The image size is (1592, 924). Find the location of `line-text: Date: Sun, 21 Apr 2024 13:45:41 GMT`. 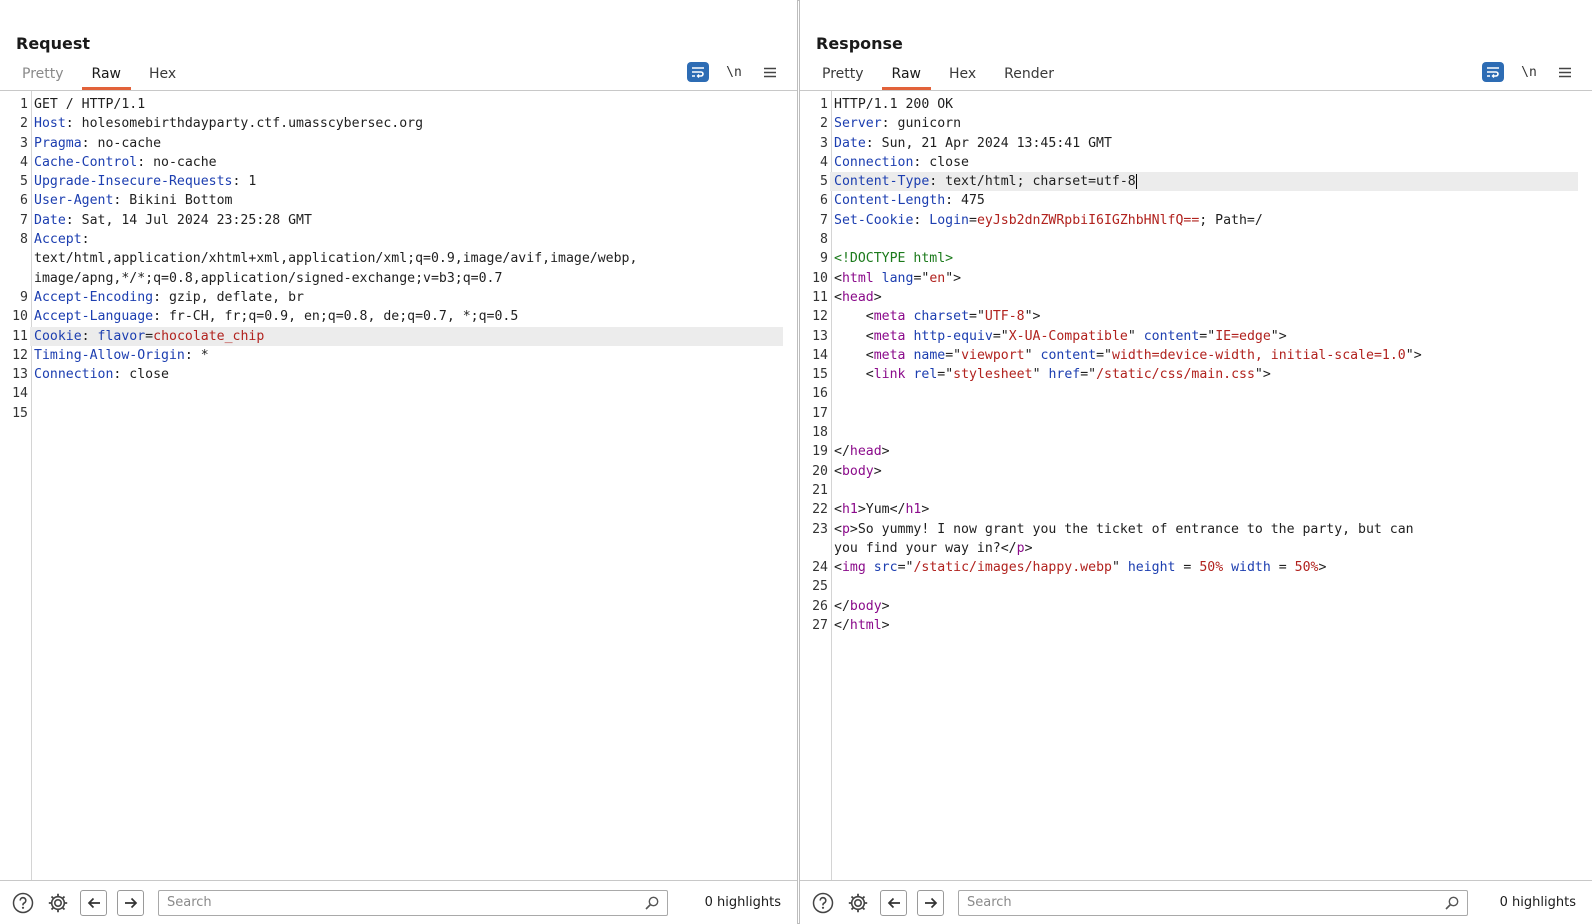

line-text: Date: Sun, 21 Apr 2024 13:45:41 GMT is located at coordinates (1204, 143).